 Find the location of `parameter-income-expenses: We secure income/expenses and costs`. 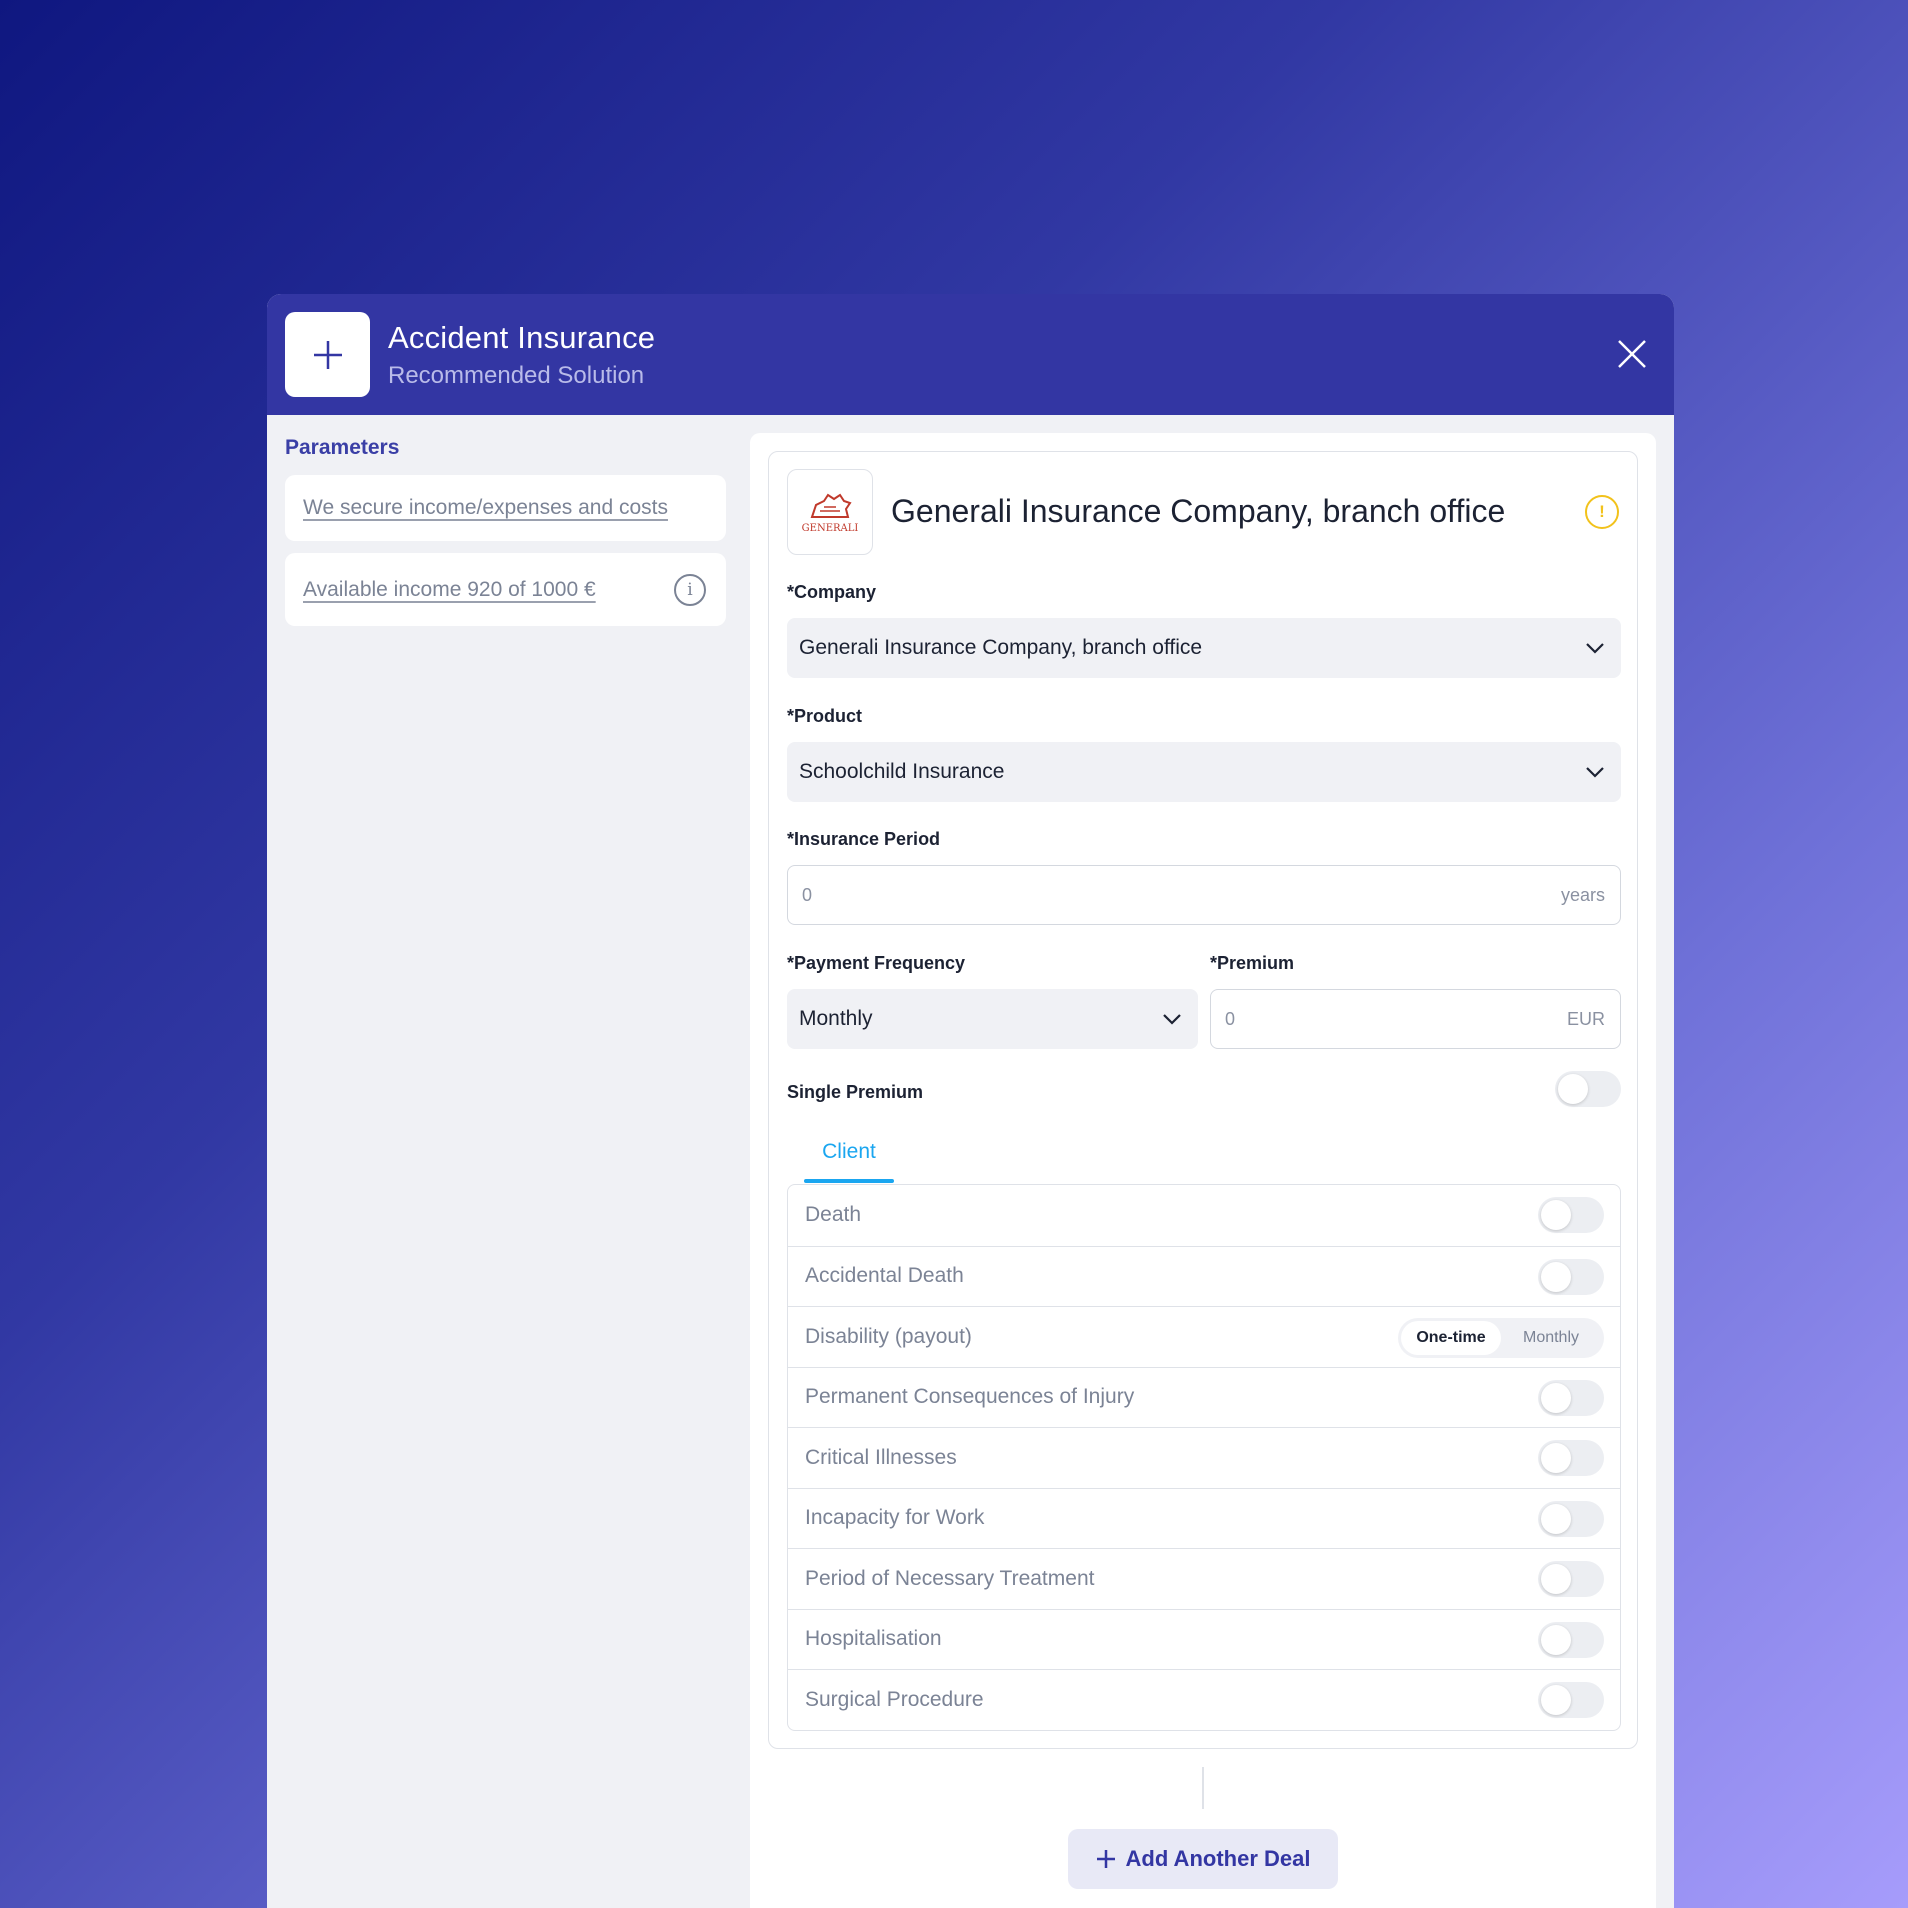

parameter-income-expenses: We secure income/expenses and costs is located at coordinates (505, 508).